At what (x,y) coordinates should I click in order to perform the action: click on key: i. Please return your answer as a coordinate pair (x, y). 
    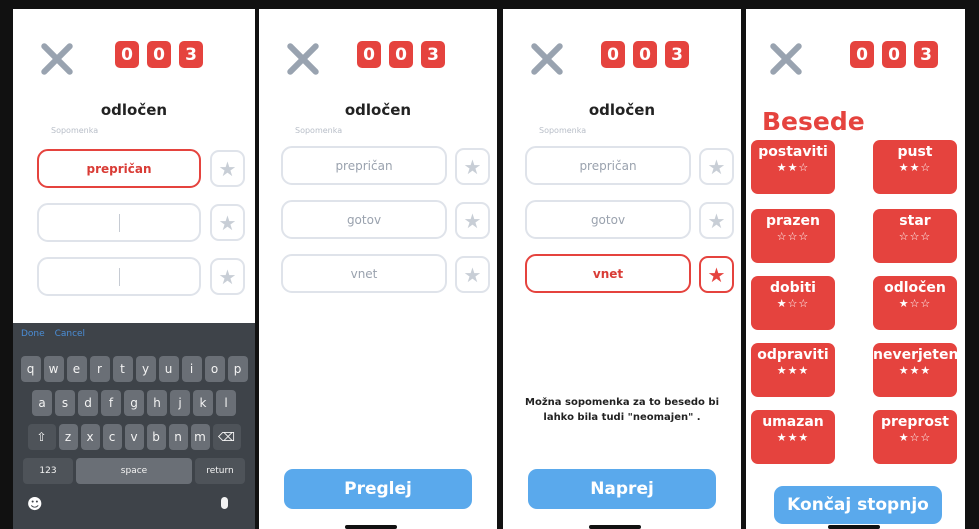
    Looking at the image, I should click on (191, 369).